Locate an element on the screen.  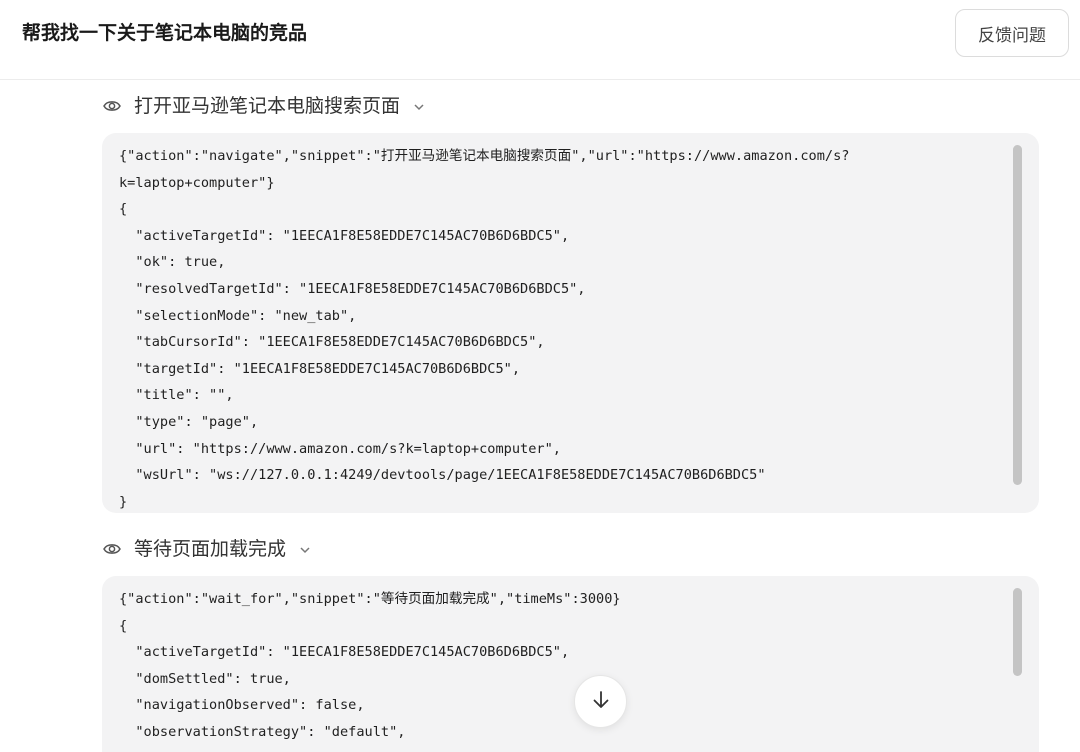
arrow-down-icon is located at coordinates (601, 702).